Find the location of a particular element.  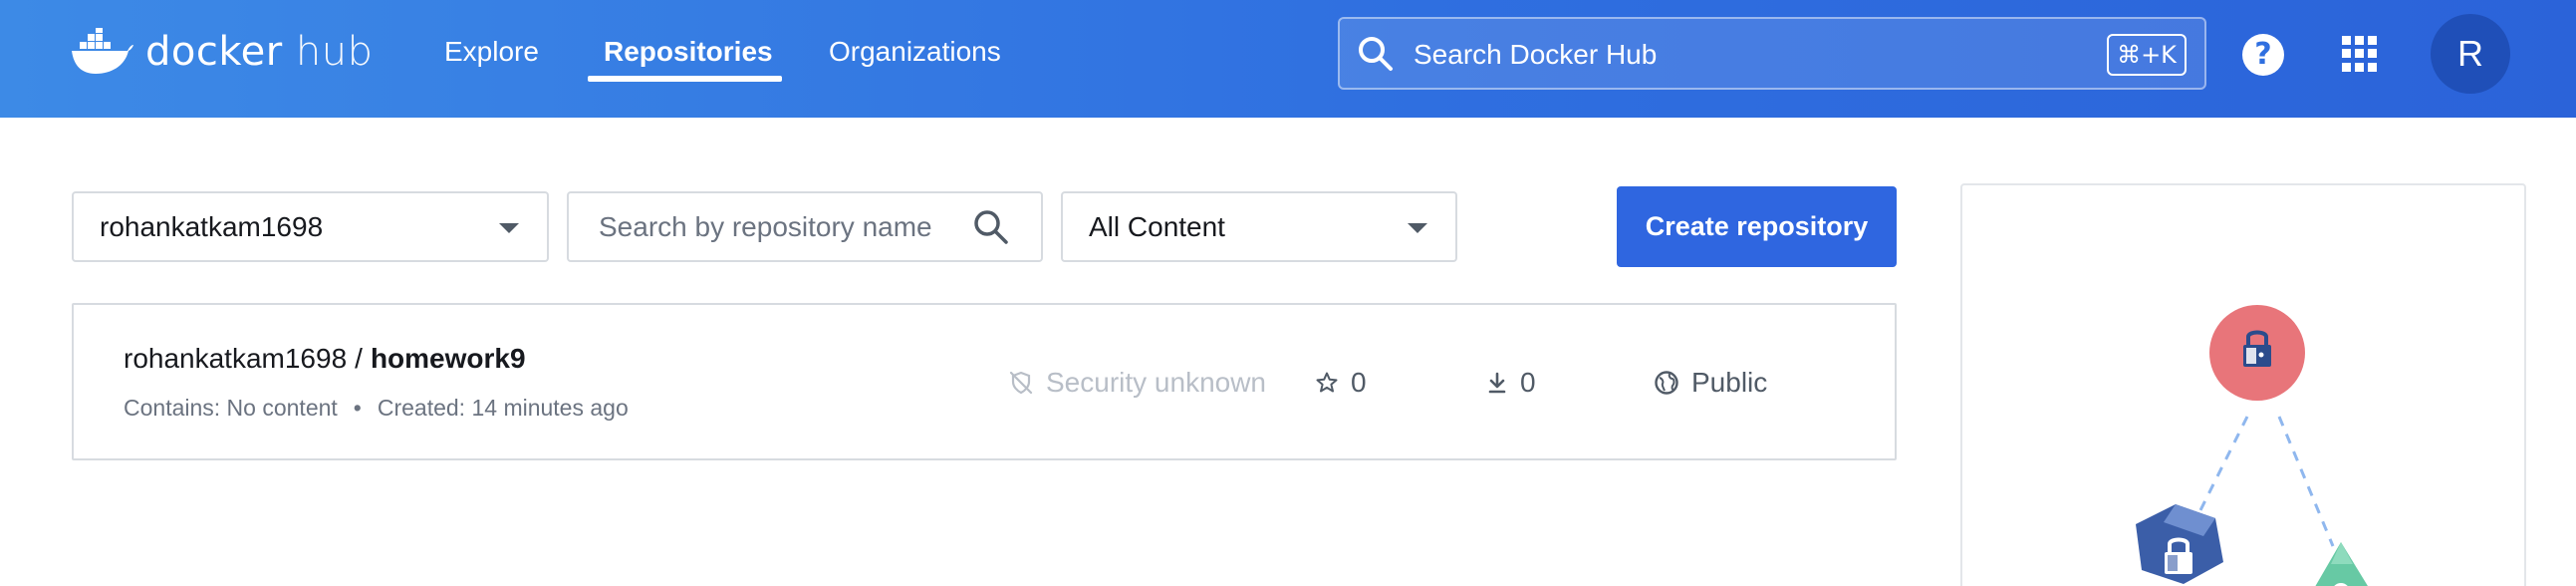

visibility-label: Public is located at coordinates (1729, 383).